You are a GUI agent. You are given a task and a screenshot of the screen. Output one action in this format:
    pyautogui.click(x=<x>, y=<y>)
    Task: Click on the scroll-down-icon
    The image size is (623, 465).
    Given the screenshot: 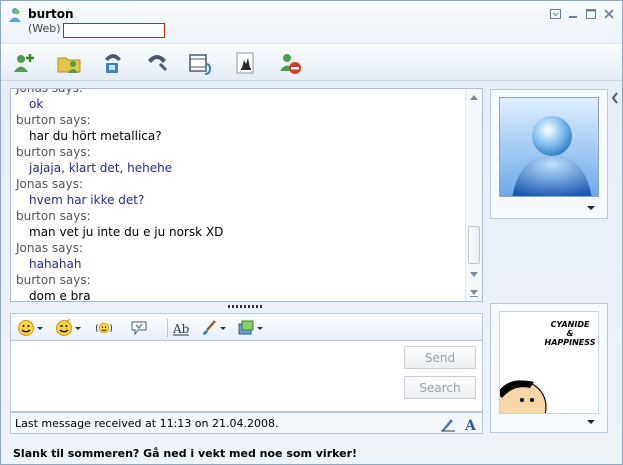 What is the action you would take?
    pyautogui.click(x=474, y=274)
    